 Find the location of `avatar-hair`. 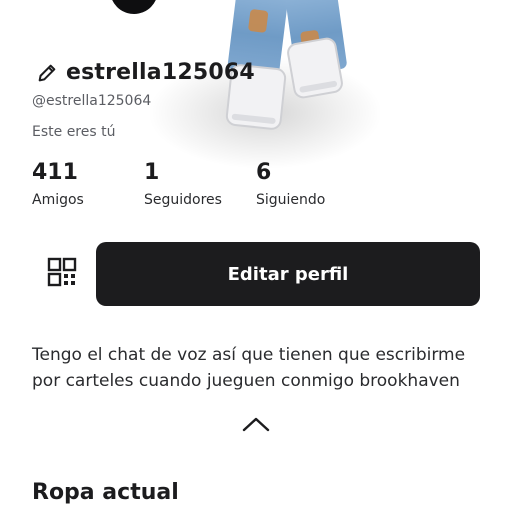

avatar-hair is located at coordinates (134, 7).